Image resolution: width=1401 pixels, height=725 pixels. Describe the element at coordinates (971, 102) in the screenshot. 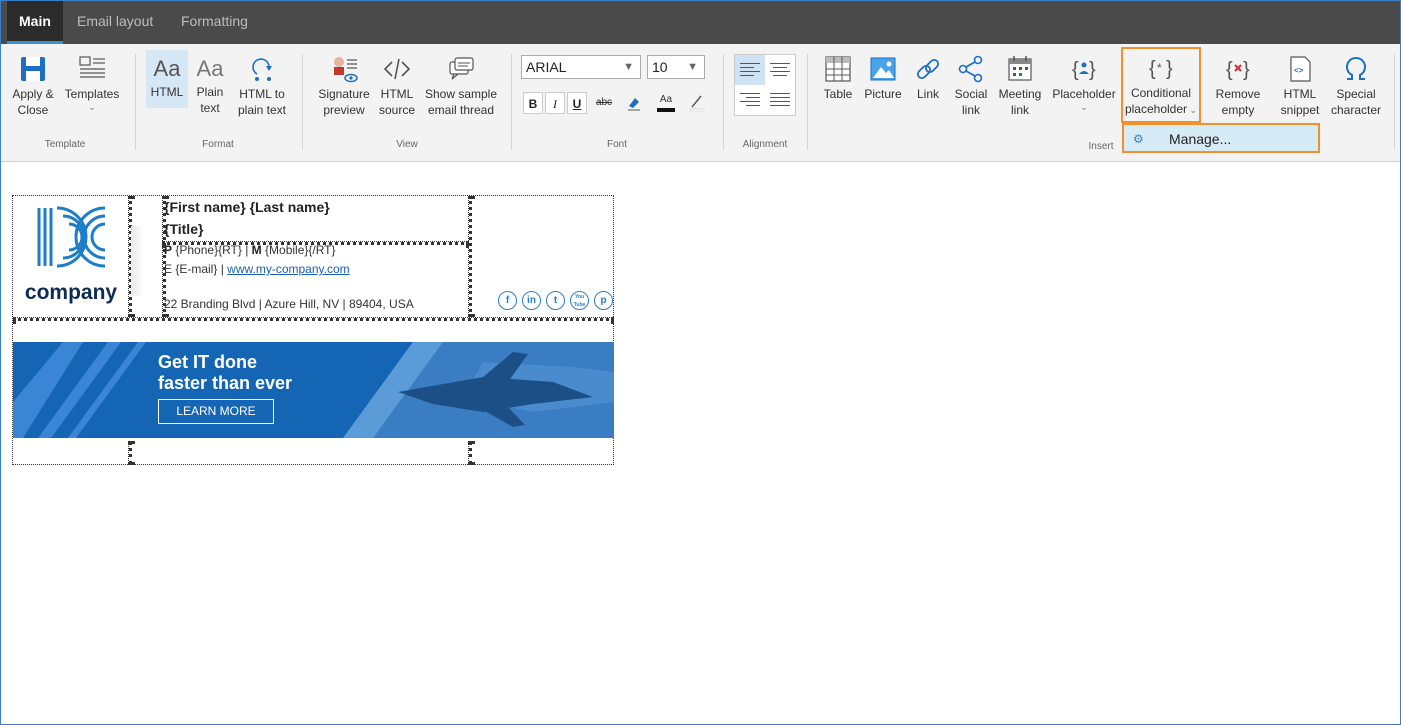

I see `social-link-label: Social link` at that location.